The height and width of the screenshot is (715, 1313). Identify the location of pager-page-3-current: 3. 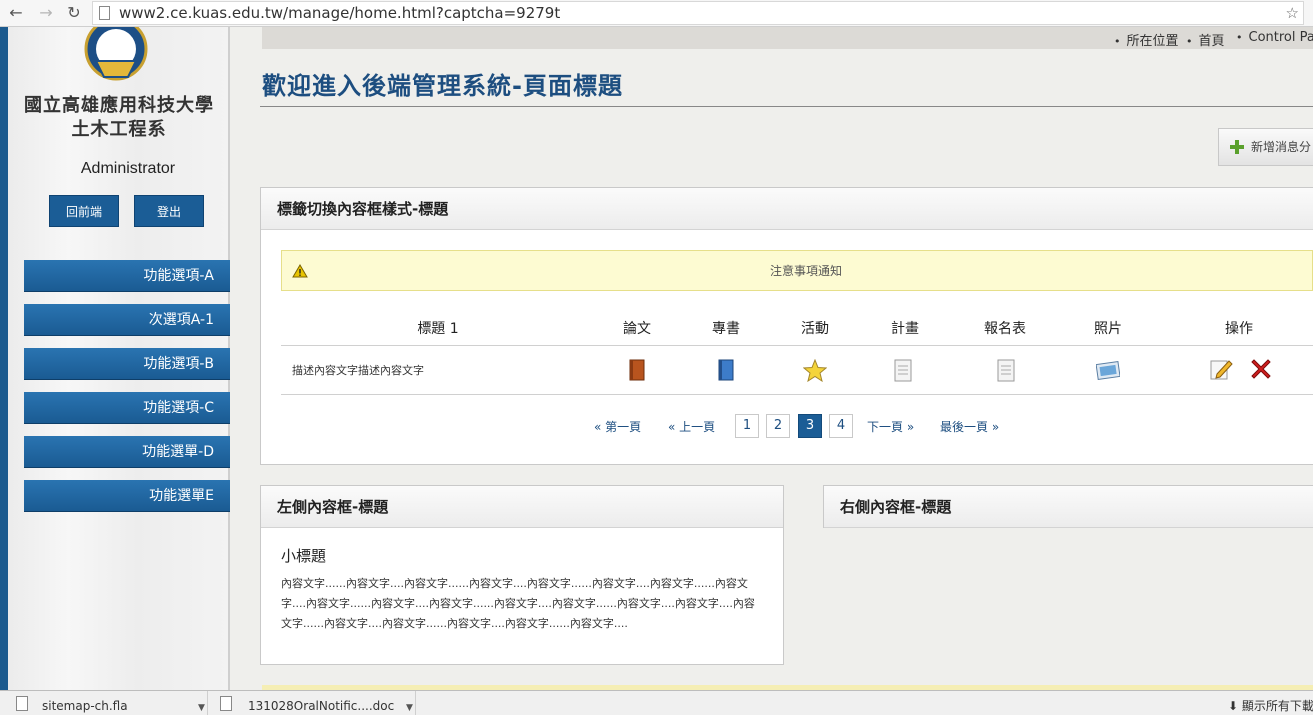
(810, 426).